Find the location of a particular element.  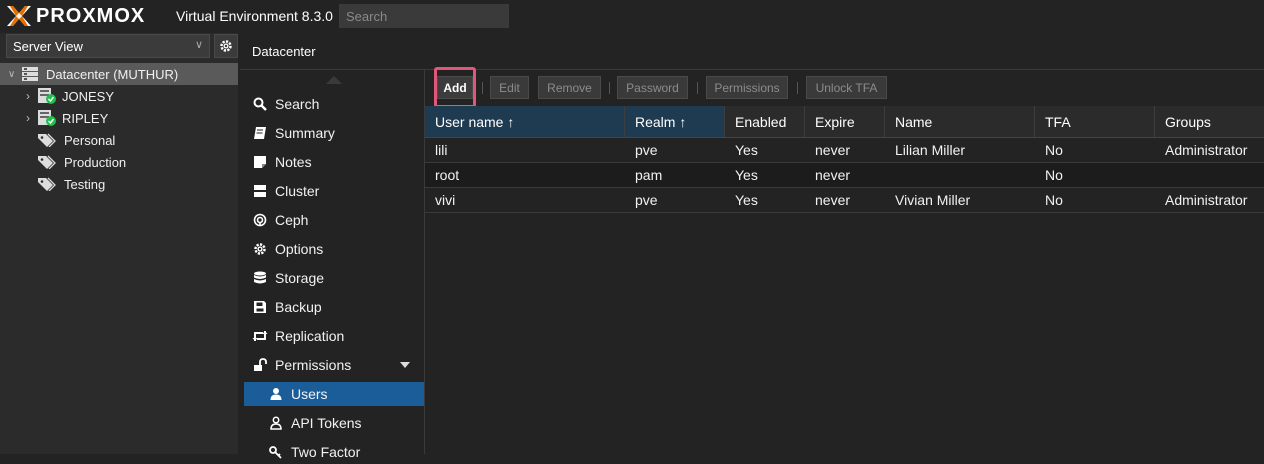

nav-item-label: Replication is located at coordinates (310, 336).